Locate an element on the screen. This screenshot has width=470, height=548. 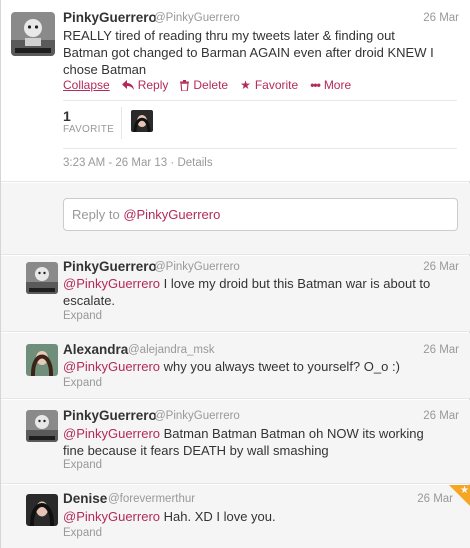
collapse-link: Collapse is located at coordinates (86, 85).